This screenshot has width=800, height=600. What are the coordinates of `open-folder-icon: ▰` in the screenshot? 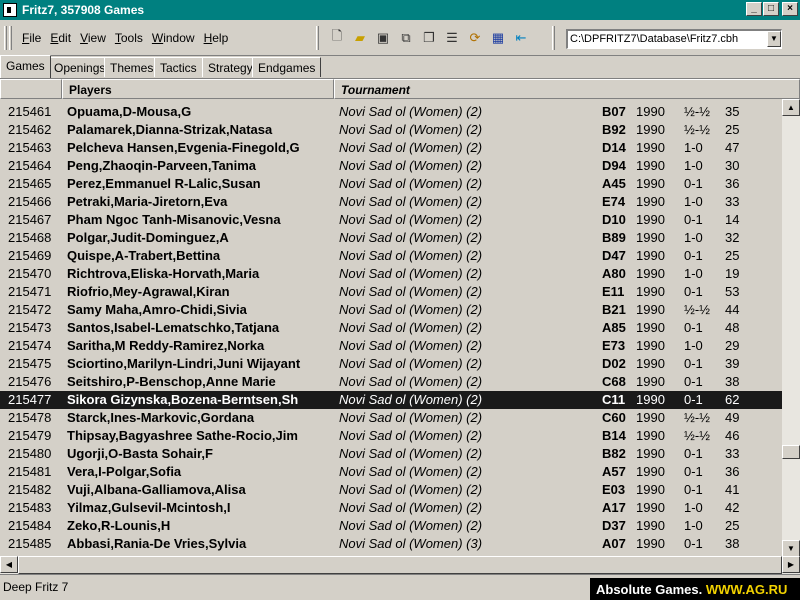 It's located at (360, 38).